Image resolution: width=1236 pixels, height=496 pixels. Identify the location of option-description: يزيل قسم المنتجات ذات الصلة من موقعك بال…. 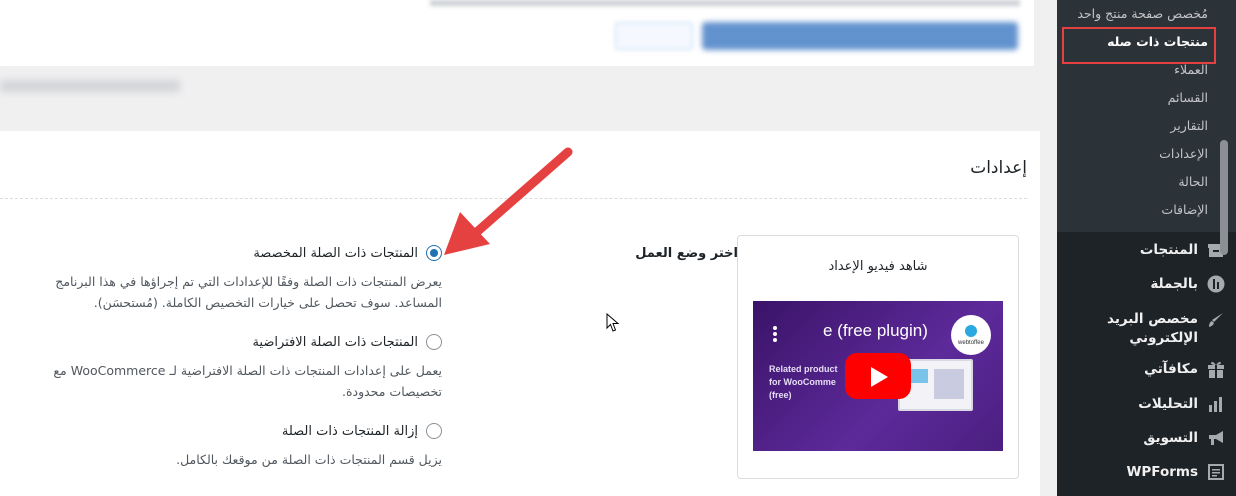
(309, 459).